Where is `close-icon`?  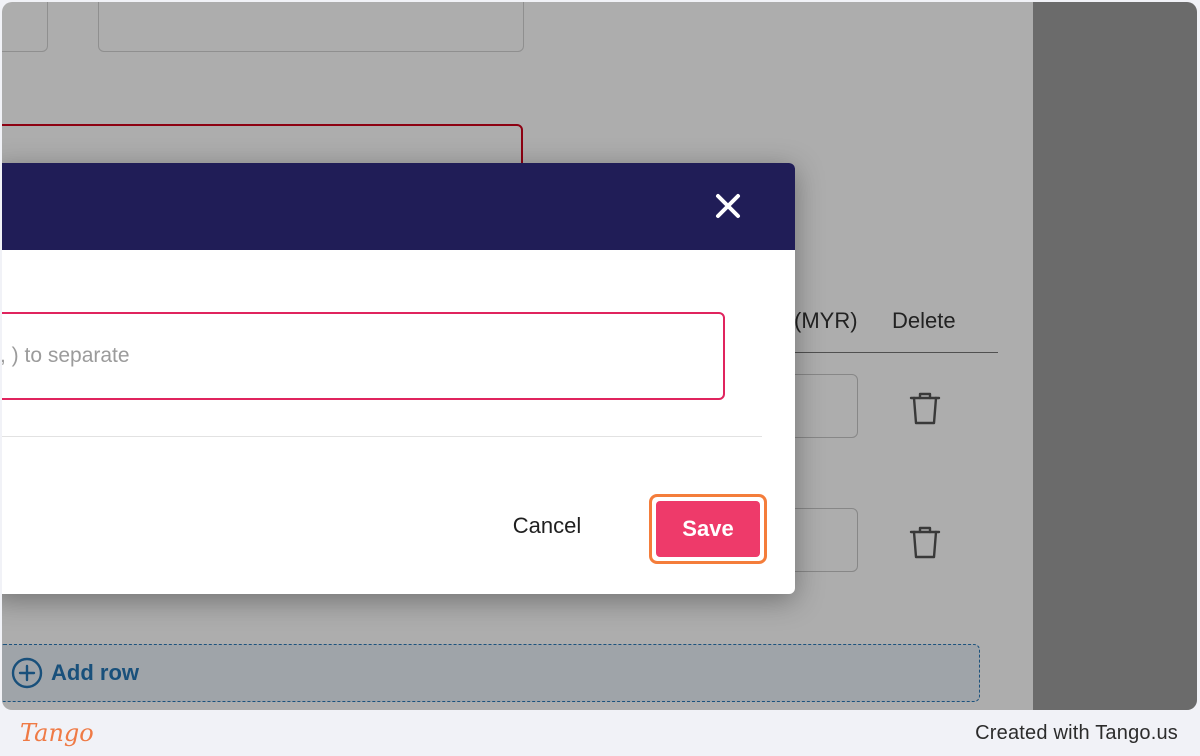 close-icon is located at coordinates (728, 206).